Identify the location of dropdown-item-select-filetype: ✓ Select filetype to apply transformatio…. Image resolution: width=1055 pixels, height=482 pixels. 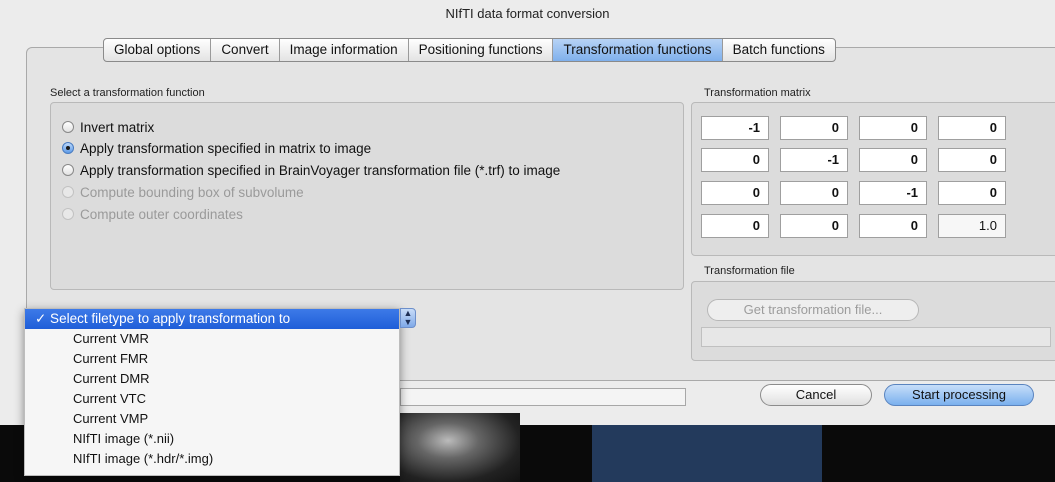
(212, 319).